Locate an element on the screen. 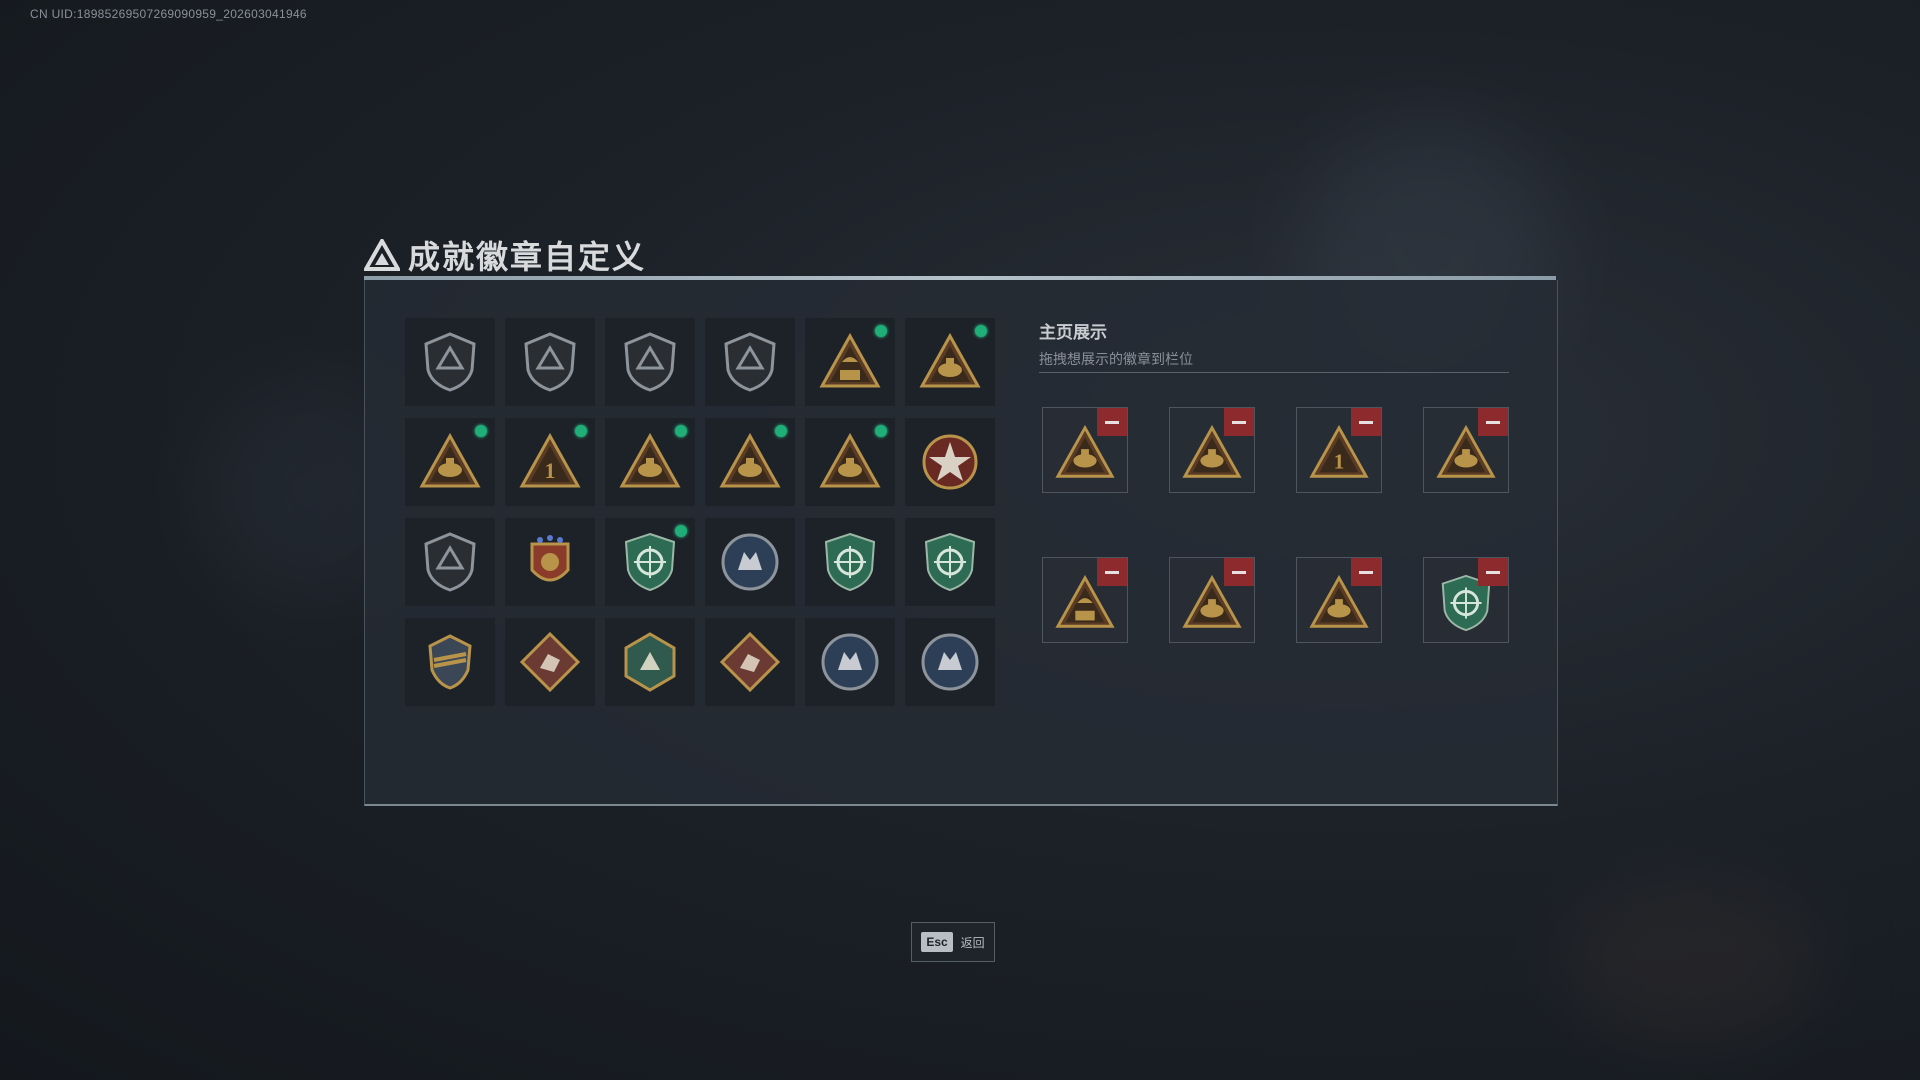 The image size is (1920, 1080). esc-key-hint: Esc is located at coordinates (937, 942).